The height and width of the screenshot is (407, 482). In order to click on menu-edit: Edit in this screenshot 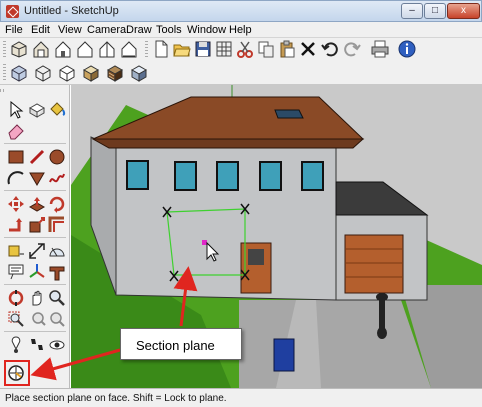, I will do `click(40, 30)`.